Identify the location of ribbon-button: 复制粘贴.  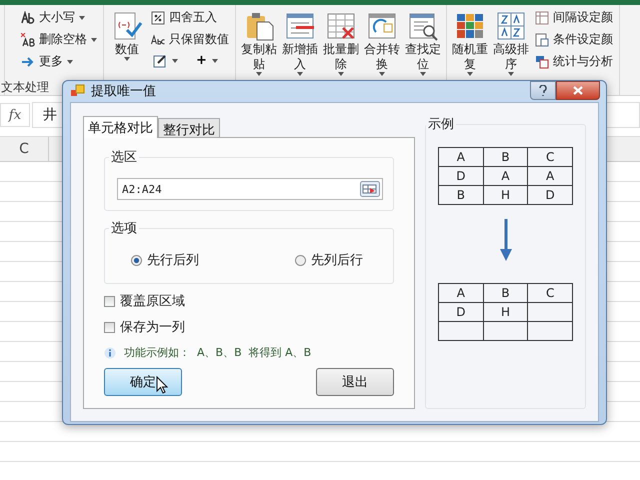
(259, 43).